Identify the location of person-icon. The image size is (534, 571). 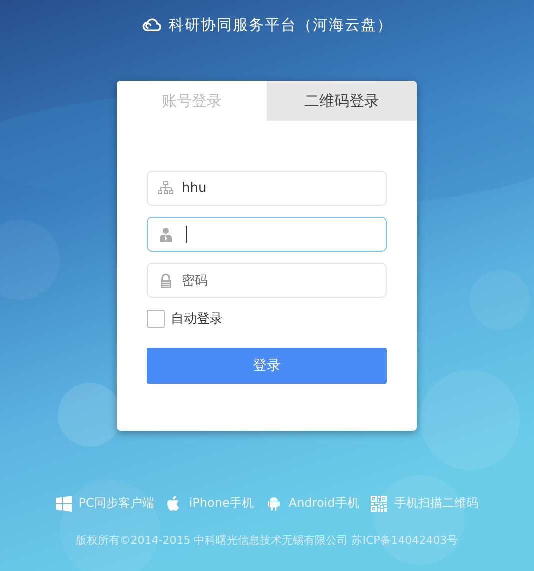
(166, 234).